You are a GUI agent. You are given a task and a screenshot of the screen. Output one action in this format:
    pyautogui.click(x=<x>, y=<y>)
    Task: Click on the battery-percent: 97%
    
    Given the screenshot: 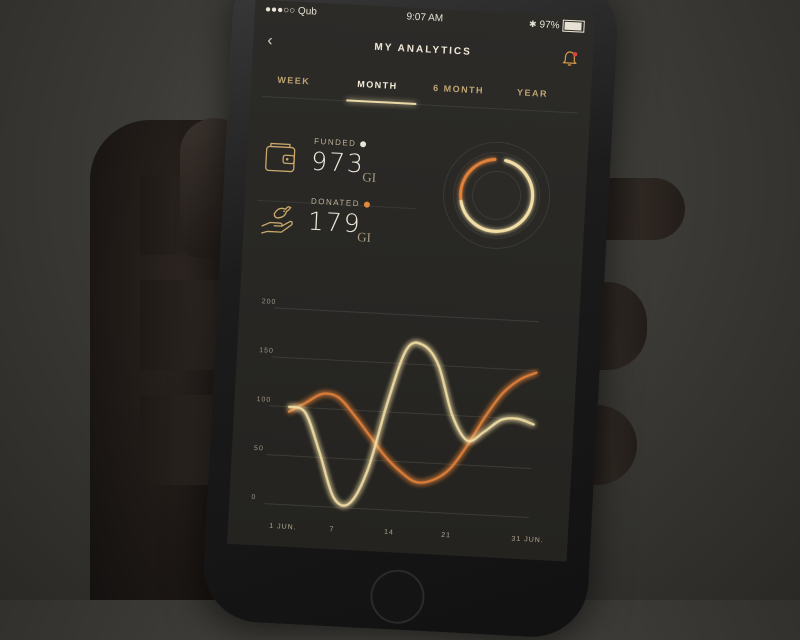 What is the action you would take?
    pyautogui.click(x=549, y=24)
    